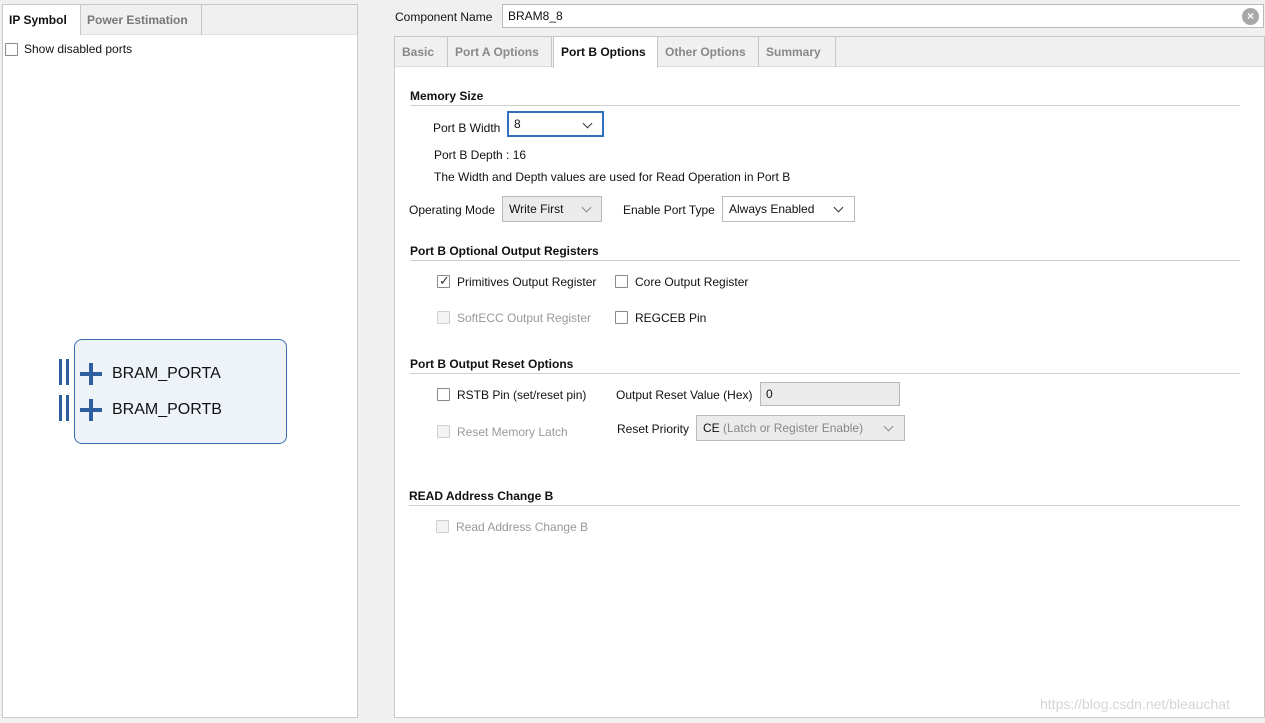 The width and height of the screenshot is (1265, 723). I want to click on show-disabled-ports-checkbox, so click(11, 49).